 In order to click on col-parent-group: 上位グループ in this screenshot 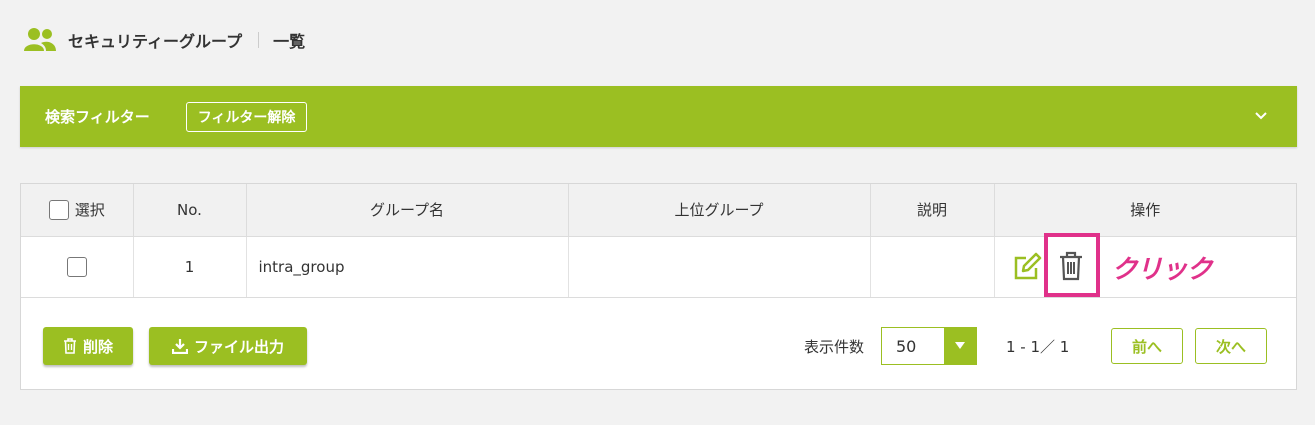, I will do `click(719, 210)`.